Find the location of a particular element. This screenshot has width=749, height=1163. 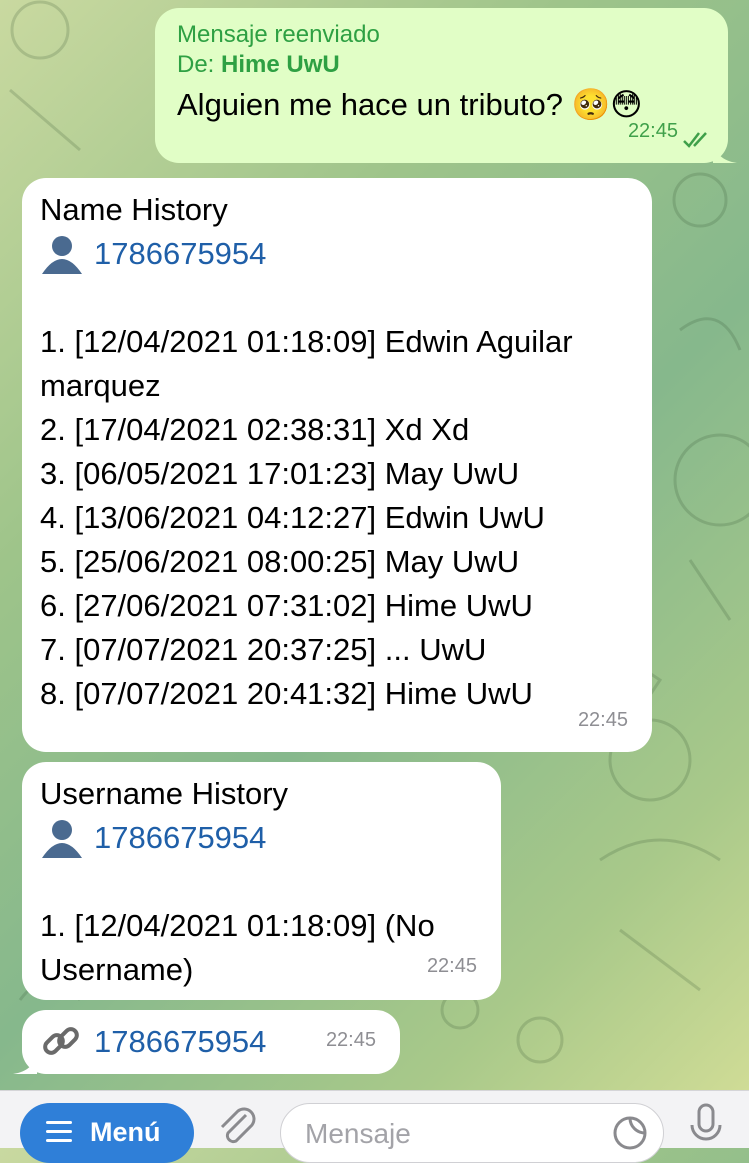

menu-button: Menú is located at coordinates (107, 1133).